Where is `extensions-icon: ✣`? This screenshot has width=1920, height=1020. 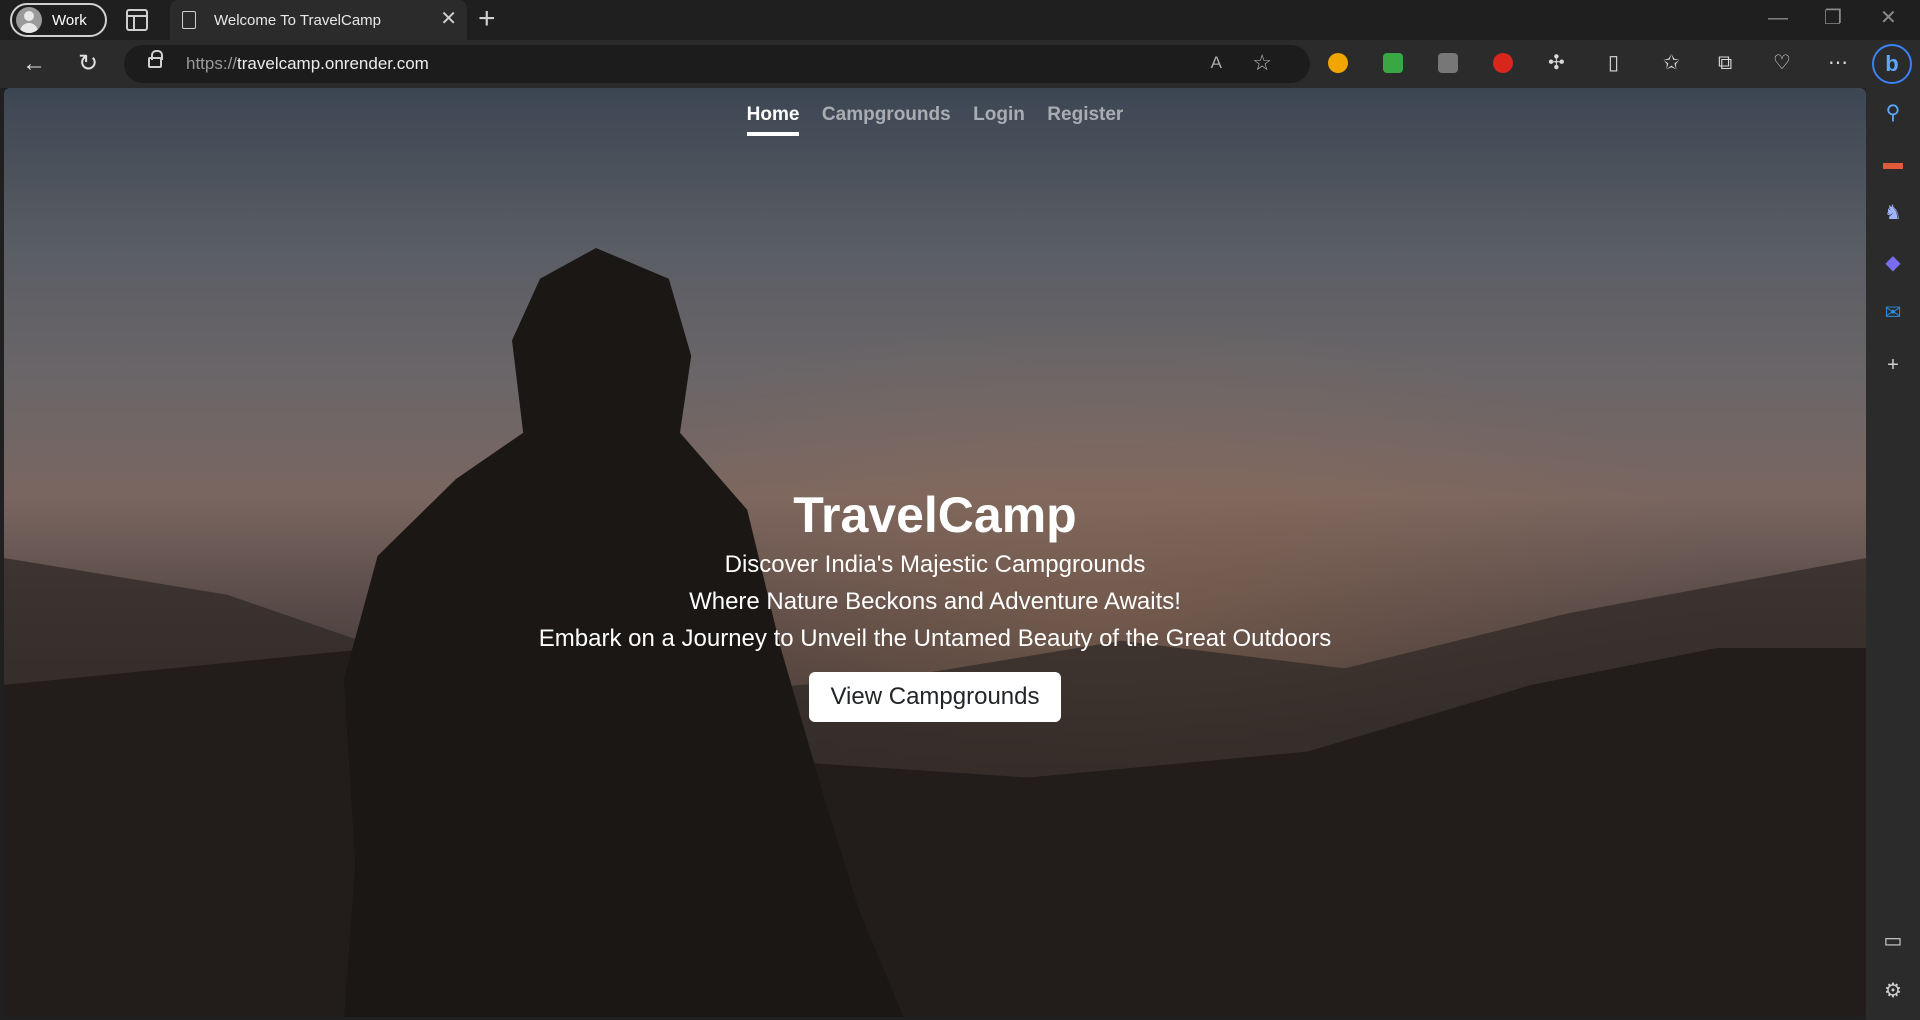 extensions-icon: ✣ is located at coordinates (1556, 63).